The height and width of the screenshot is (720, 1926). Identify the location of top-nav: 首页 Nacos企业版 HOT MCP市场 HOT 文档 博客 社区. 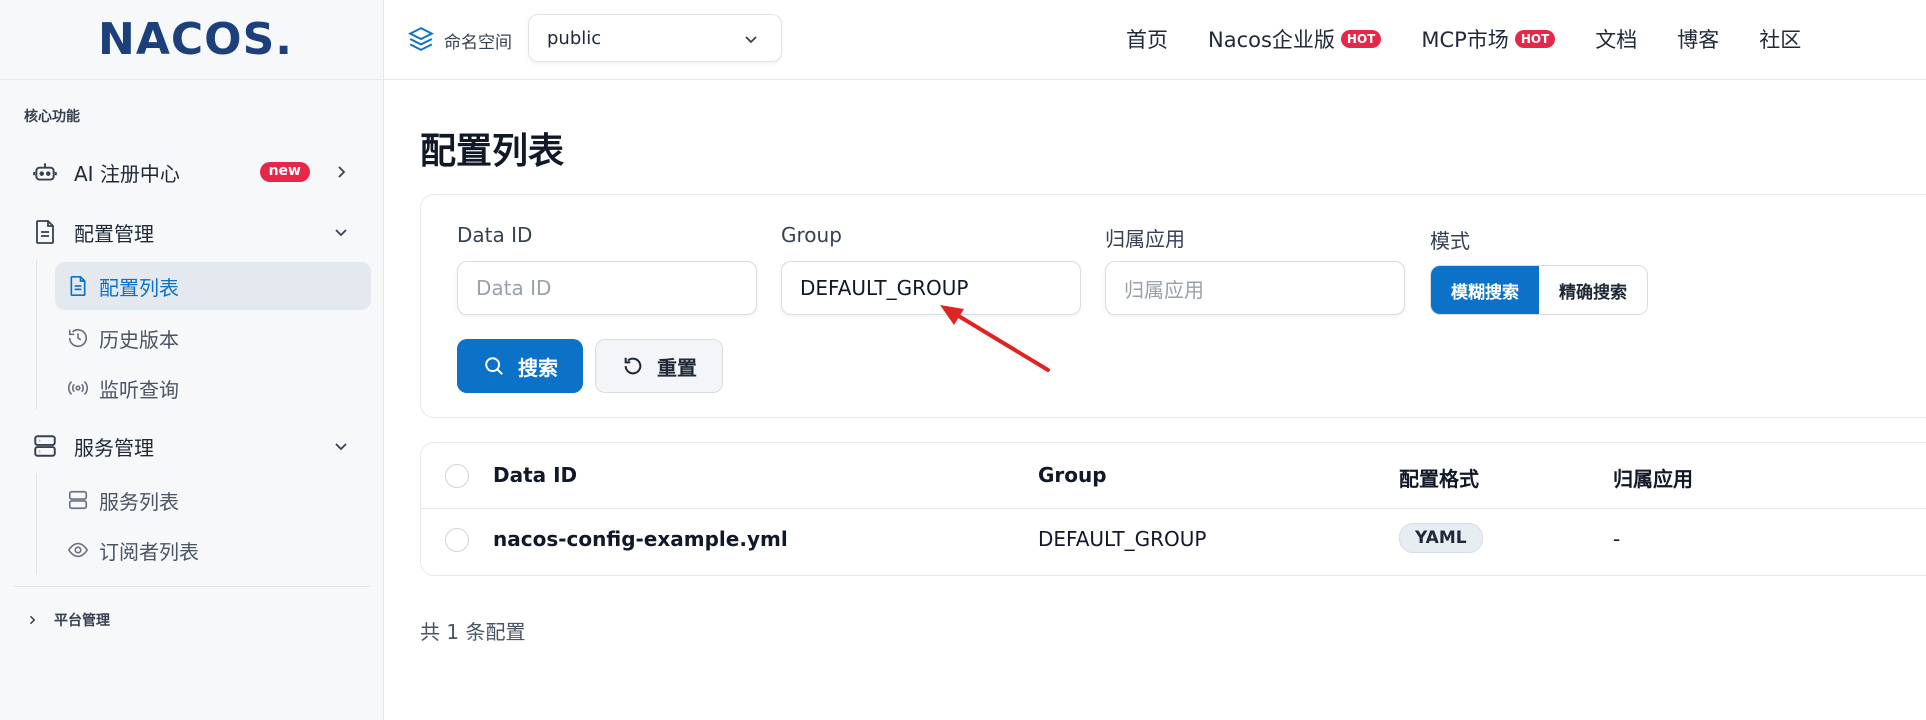
(1483, 39).